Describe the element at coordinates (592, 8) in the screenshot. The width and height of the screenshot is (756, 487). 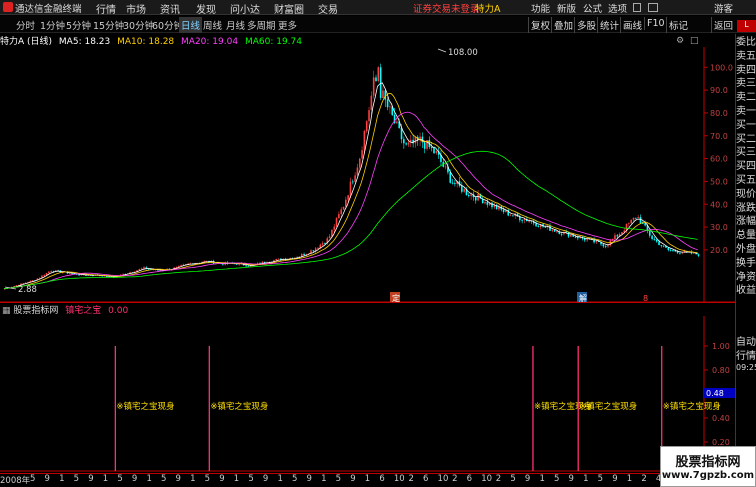
I see `menu-formula: 公式` at that location.